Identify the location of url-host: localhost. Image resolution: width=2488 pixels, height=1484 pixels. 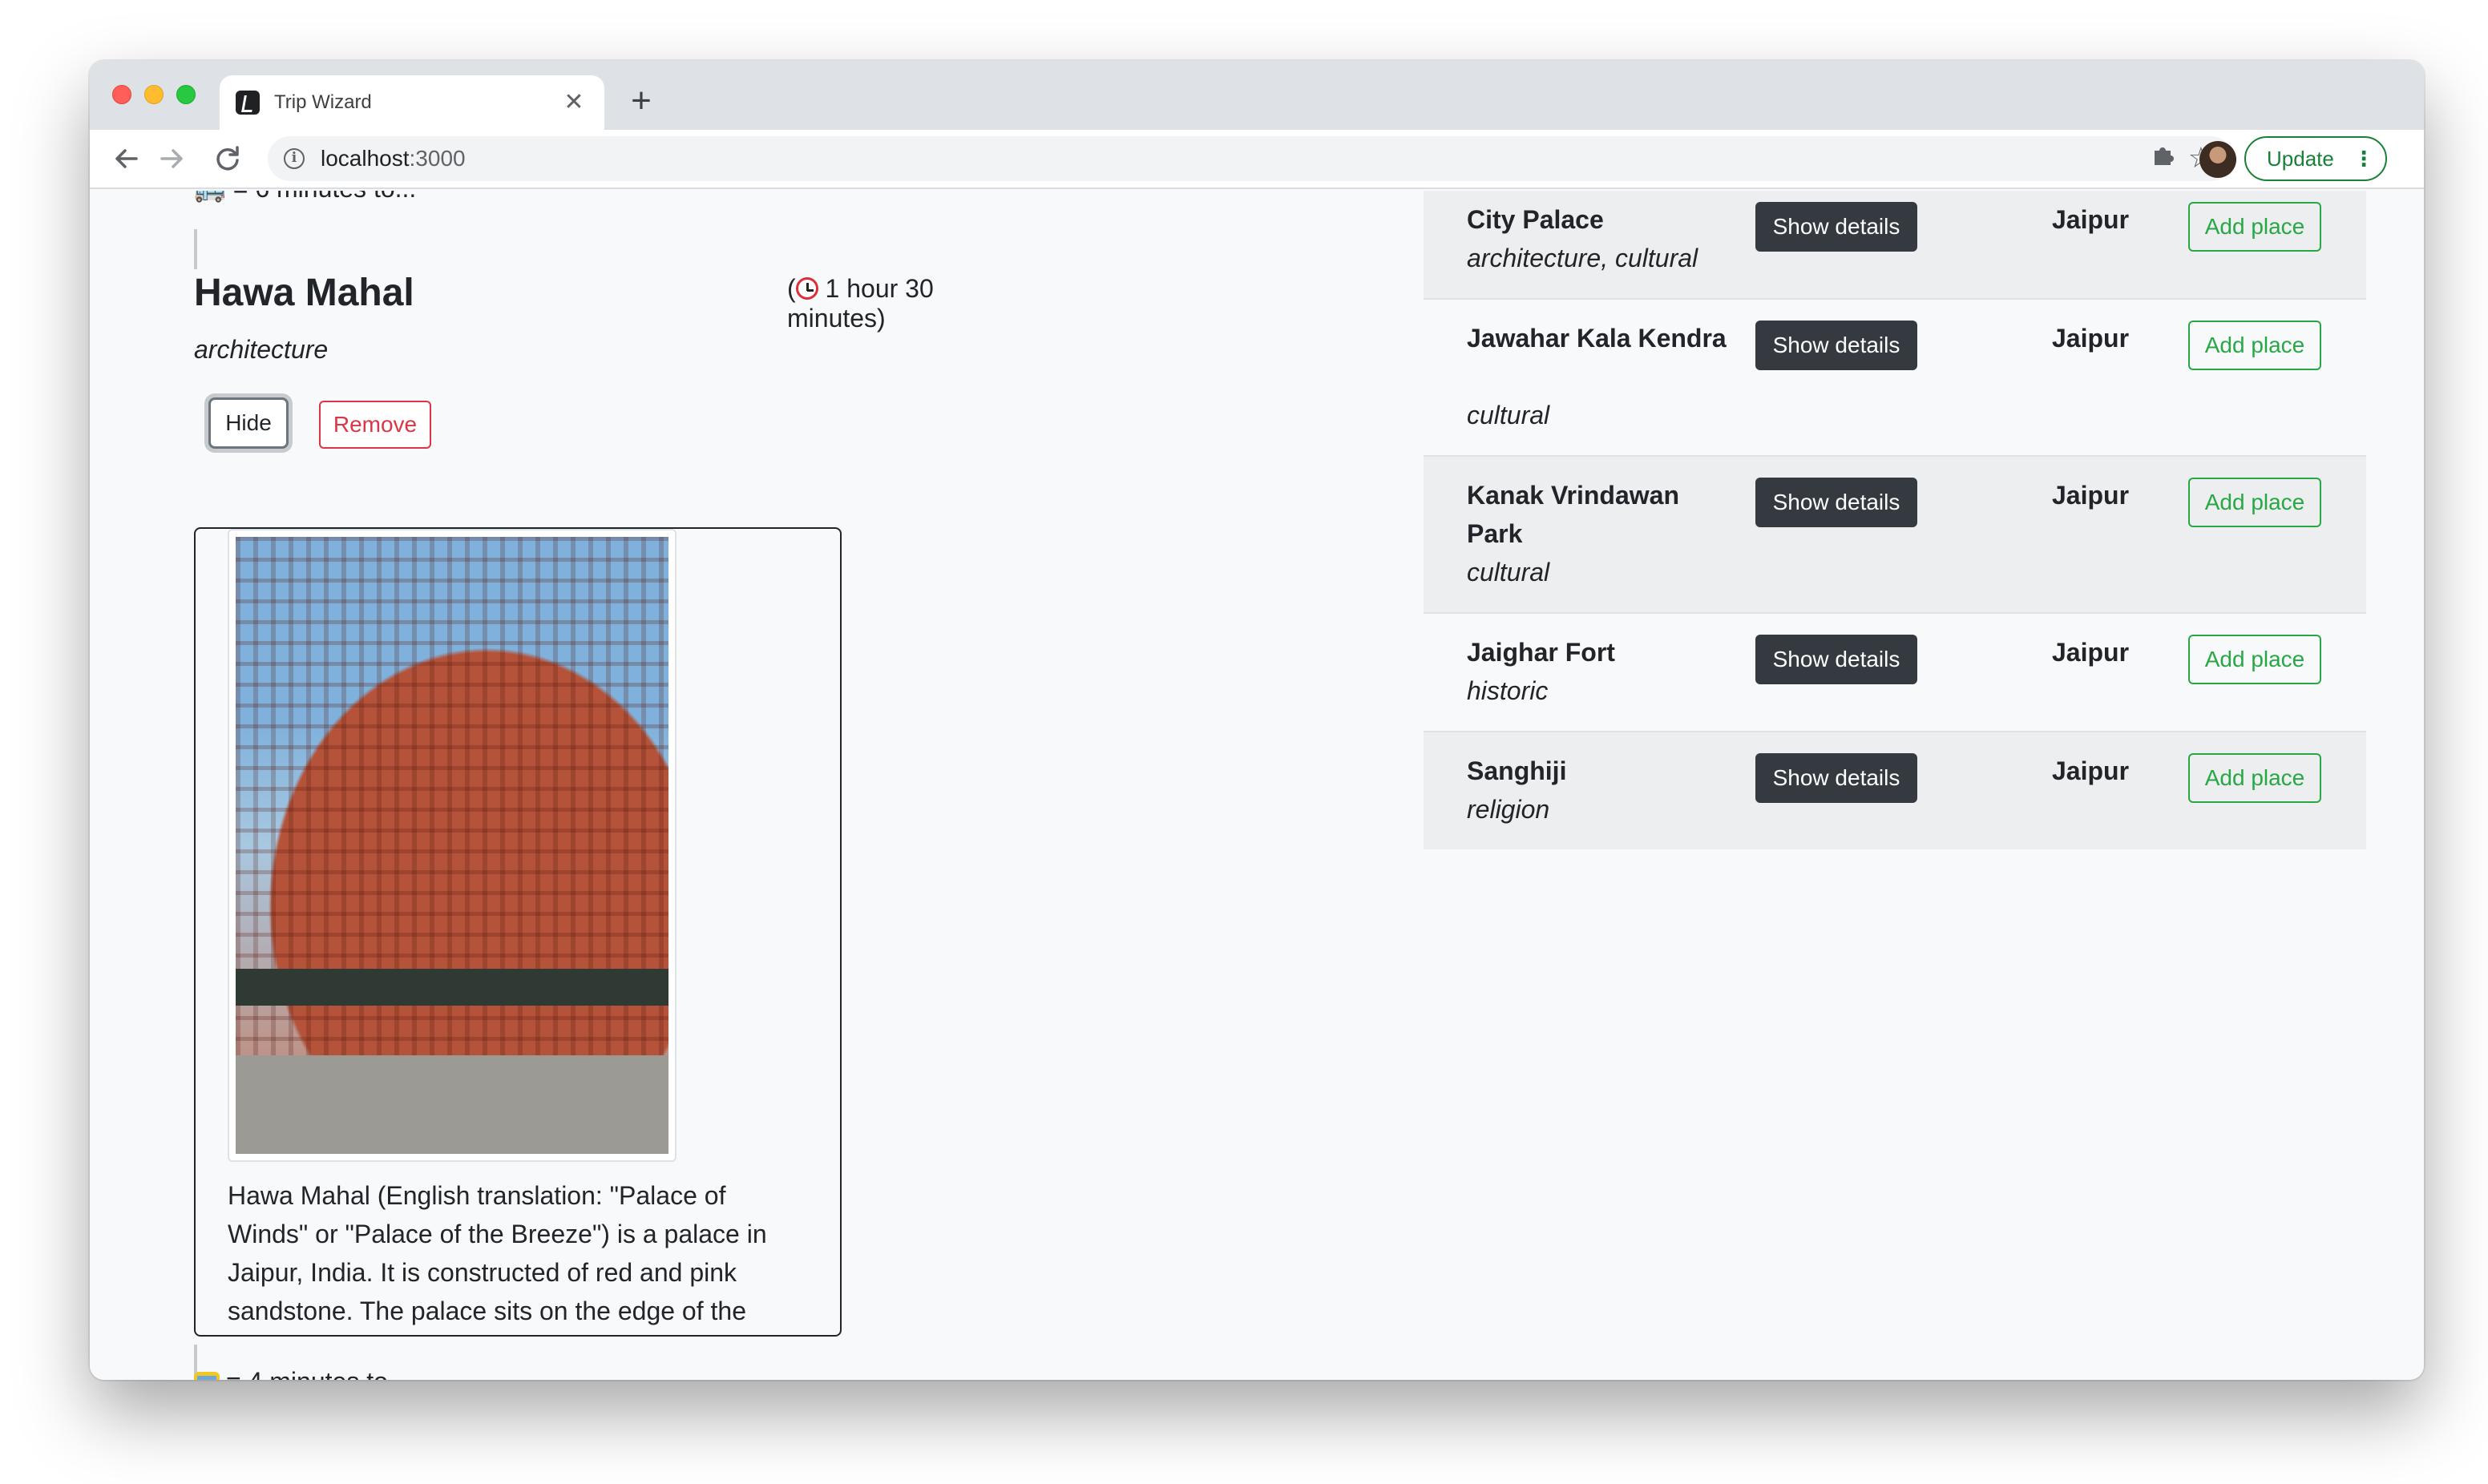
(365, 159).